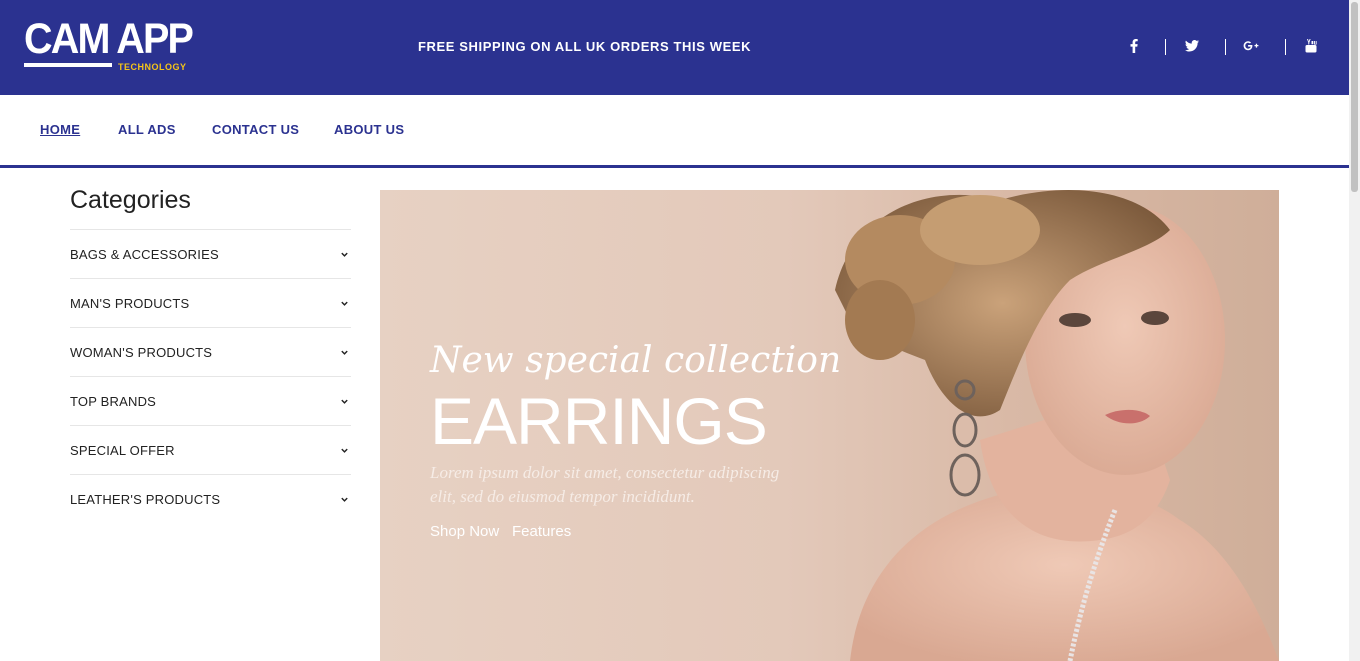  What do you see at coordinates (541, 531) in the screenshot?
I see `features-button: Features` at bounding box center [541, 531].